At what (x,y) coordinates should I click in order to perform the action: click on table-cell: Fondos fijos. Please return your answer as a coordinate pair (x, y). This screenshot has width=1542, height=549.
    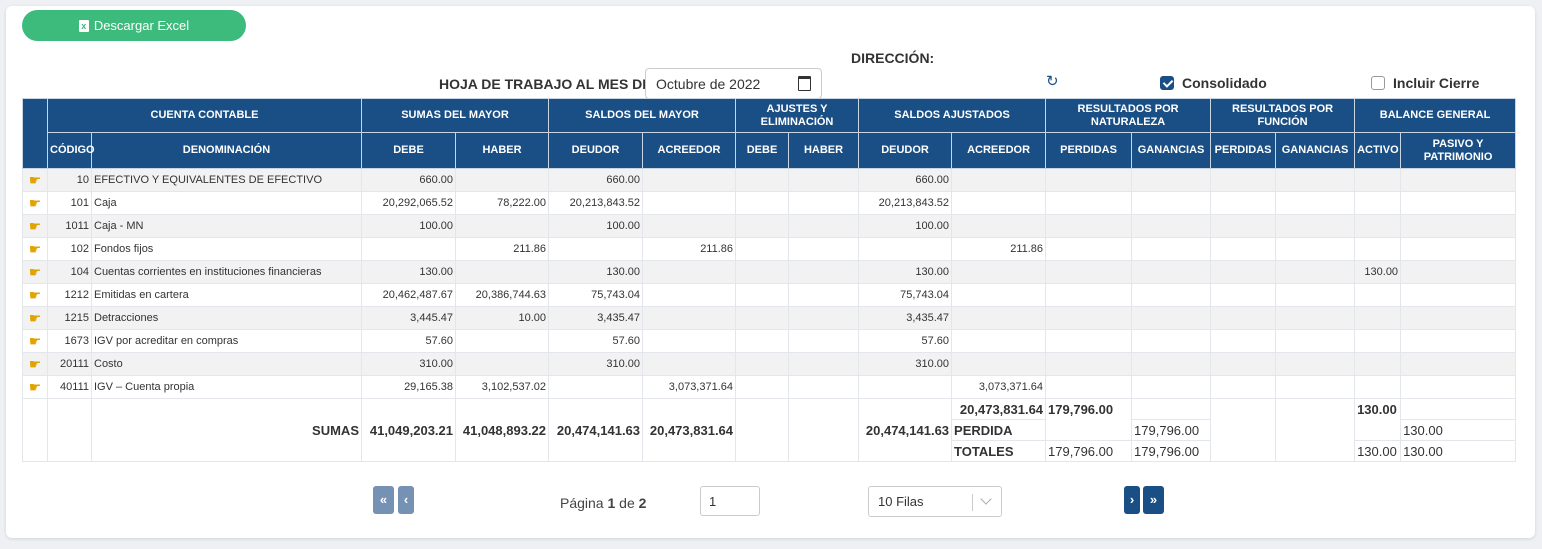
    Looking at the image, I should click on (226, 249).